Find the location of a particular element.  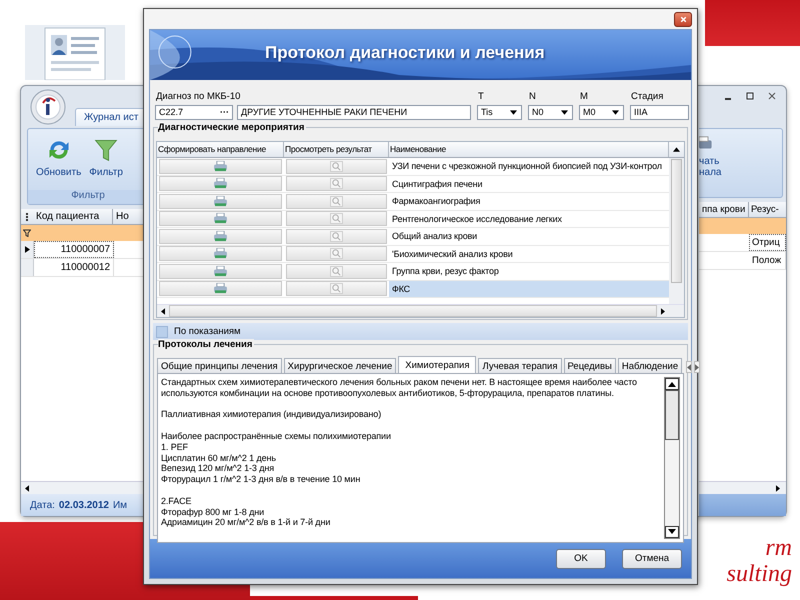

tab: Лучевая терапия is located at coordinates (520, 365).